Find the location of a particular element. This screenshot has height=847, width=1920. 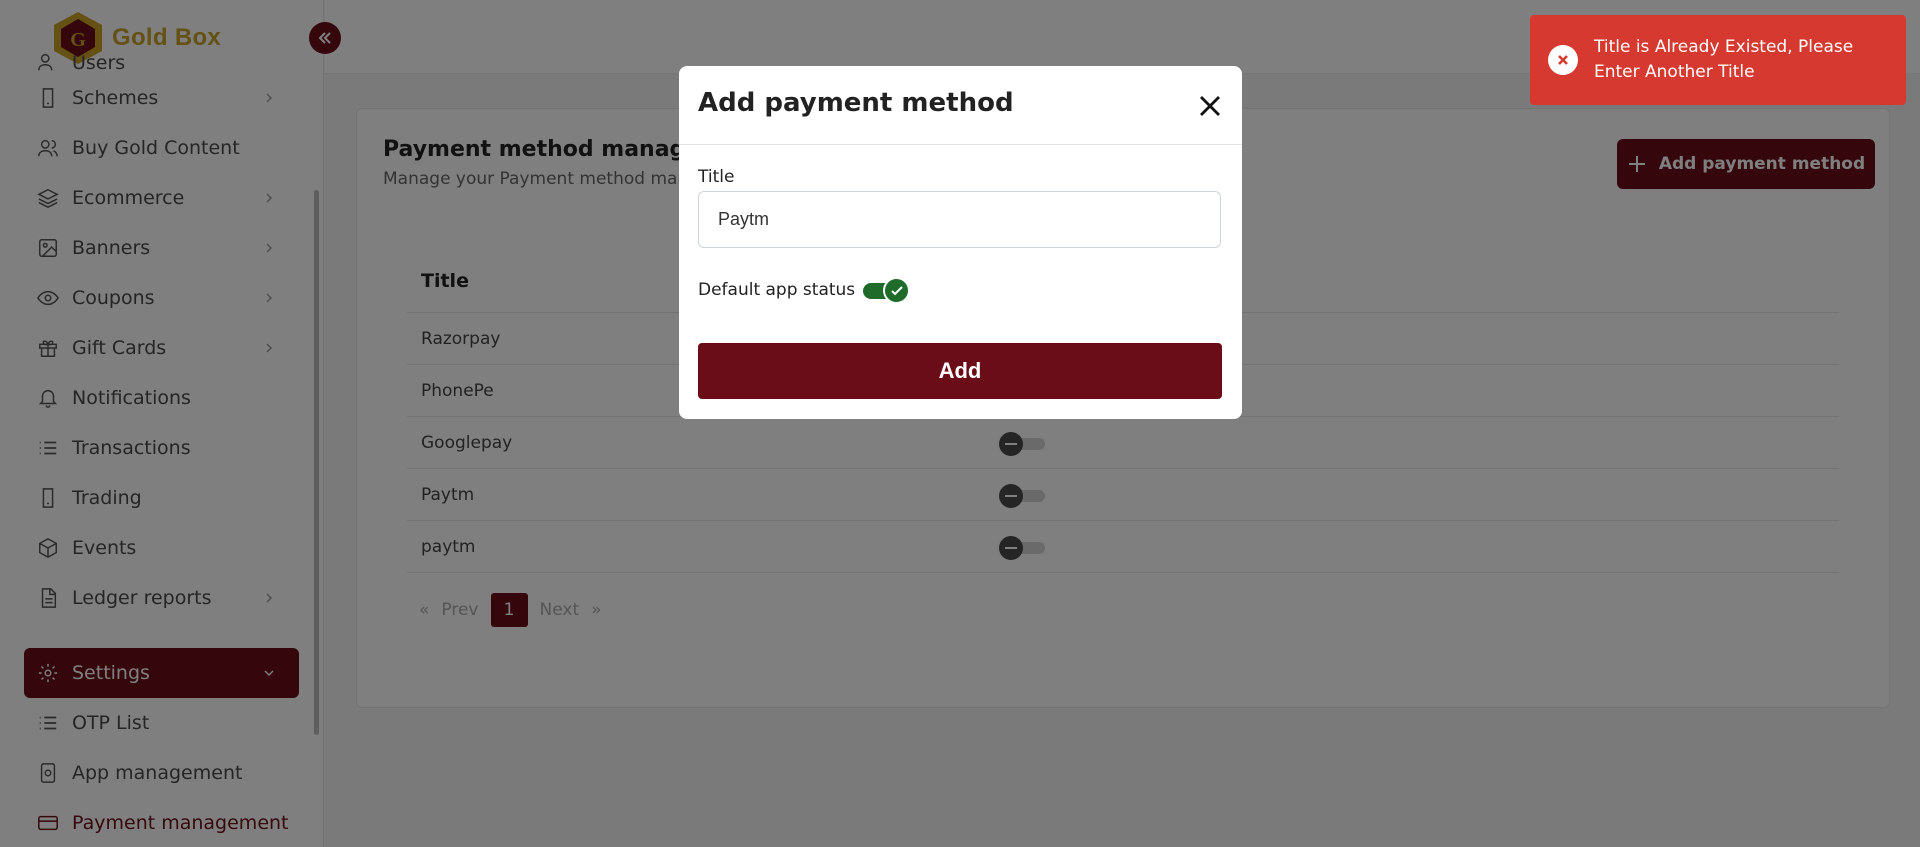

default-app-status-toggle is located at coordinates (887, 290).